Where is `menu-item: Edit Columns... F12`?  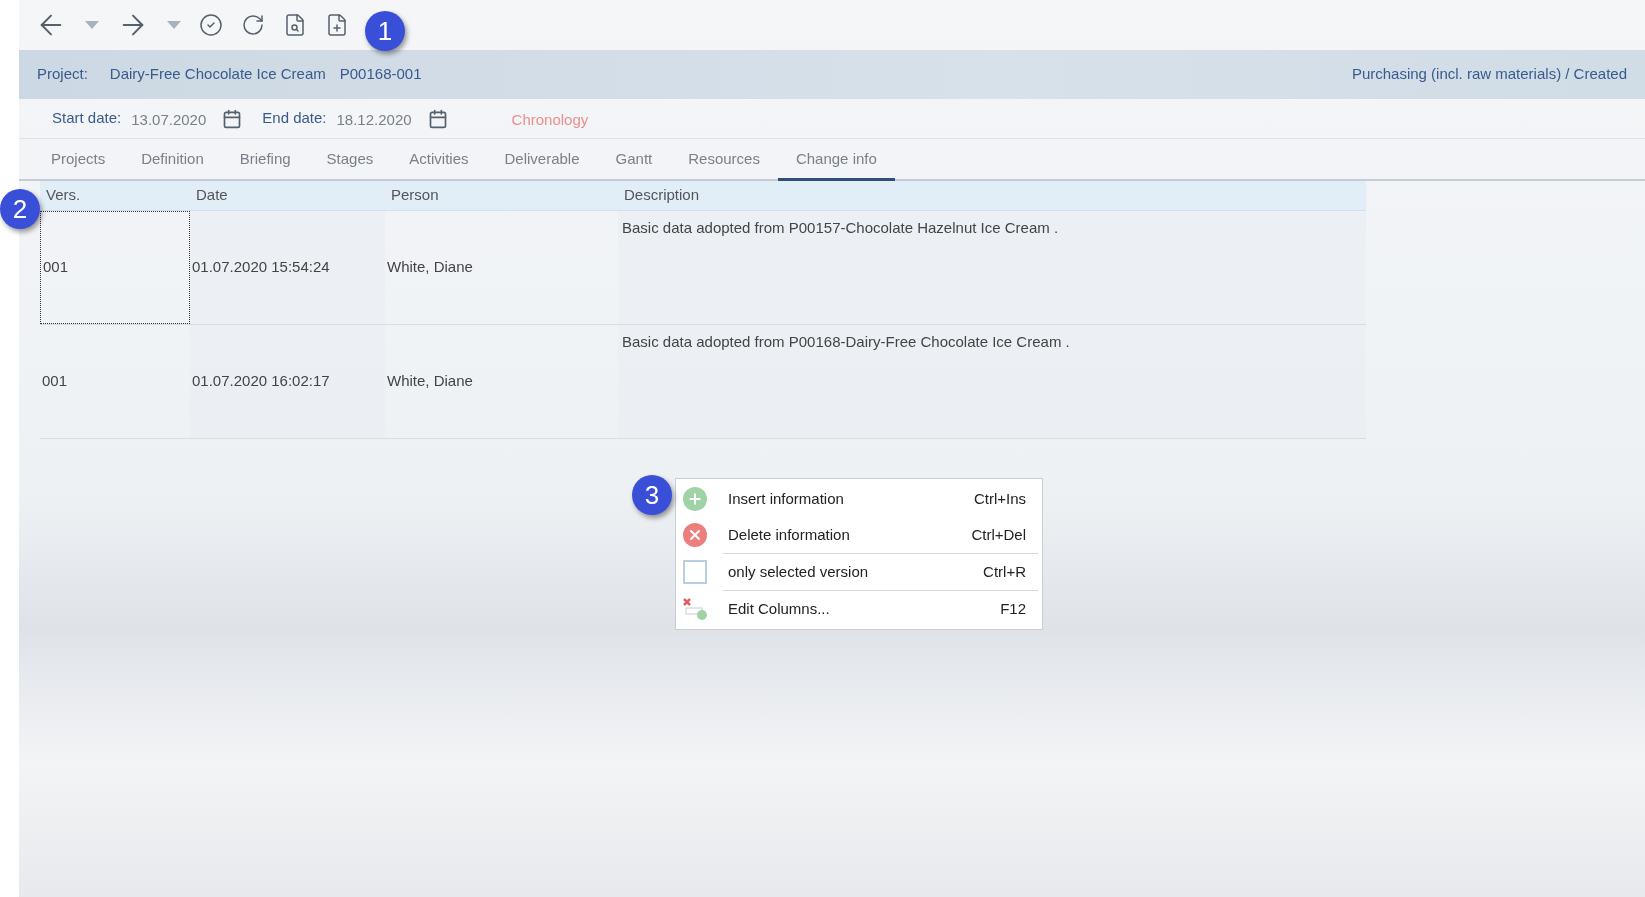
menu-item: Edit Columns... F12 is located at coordinates (859, 608).